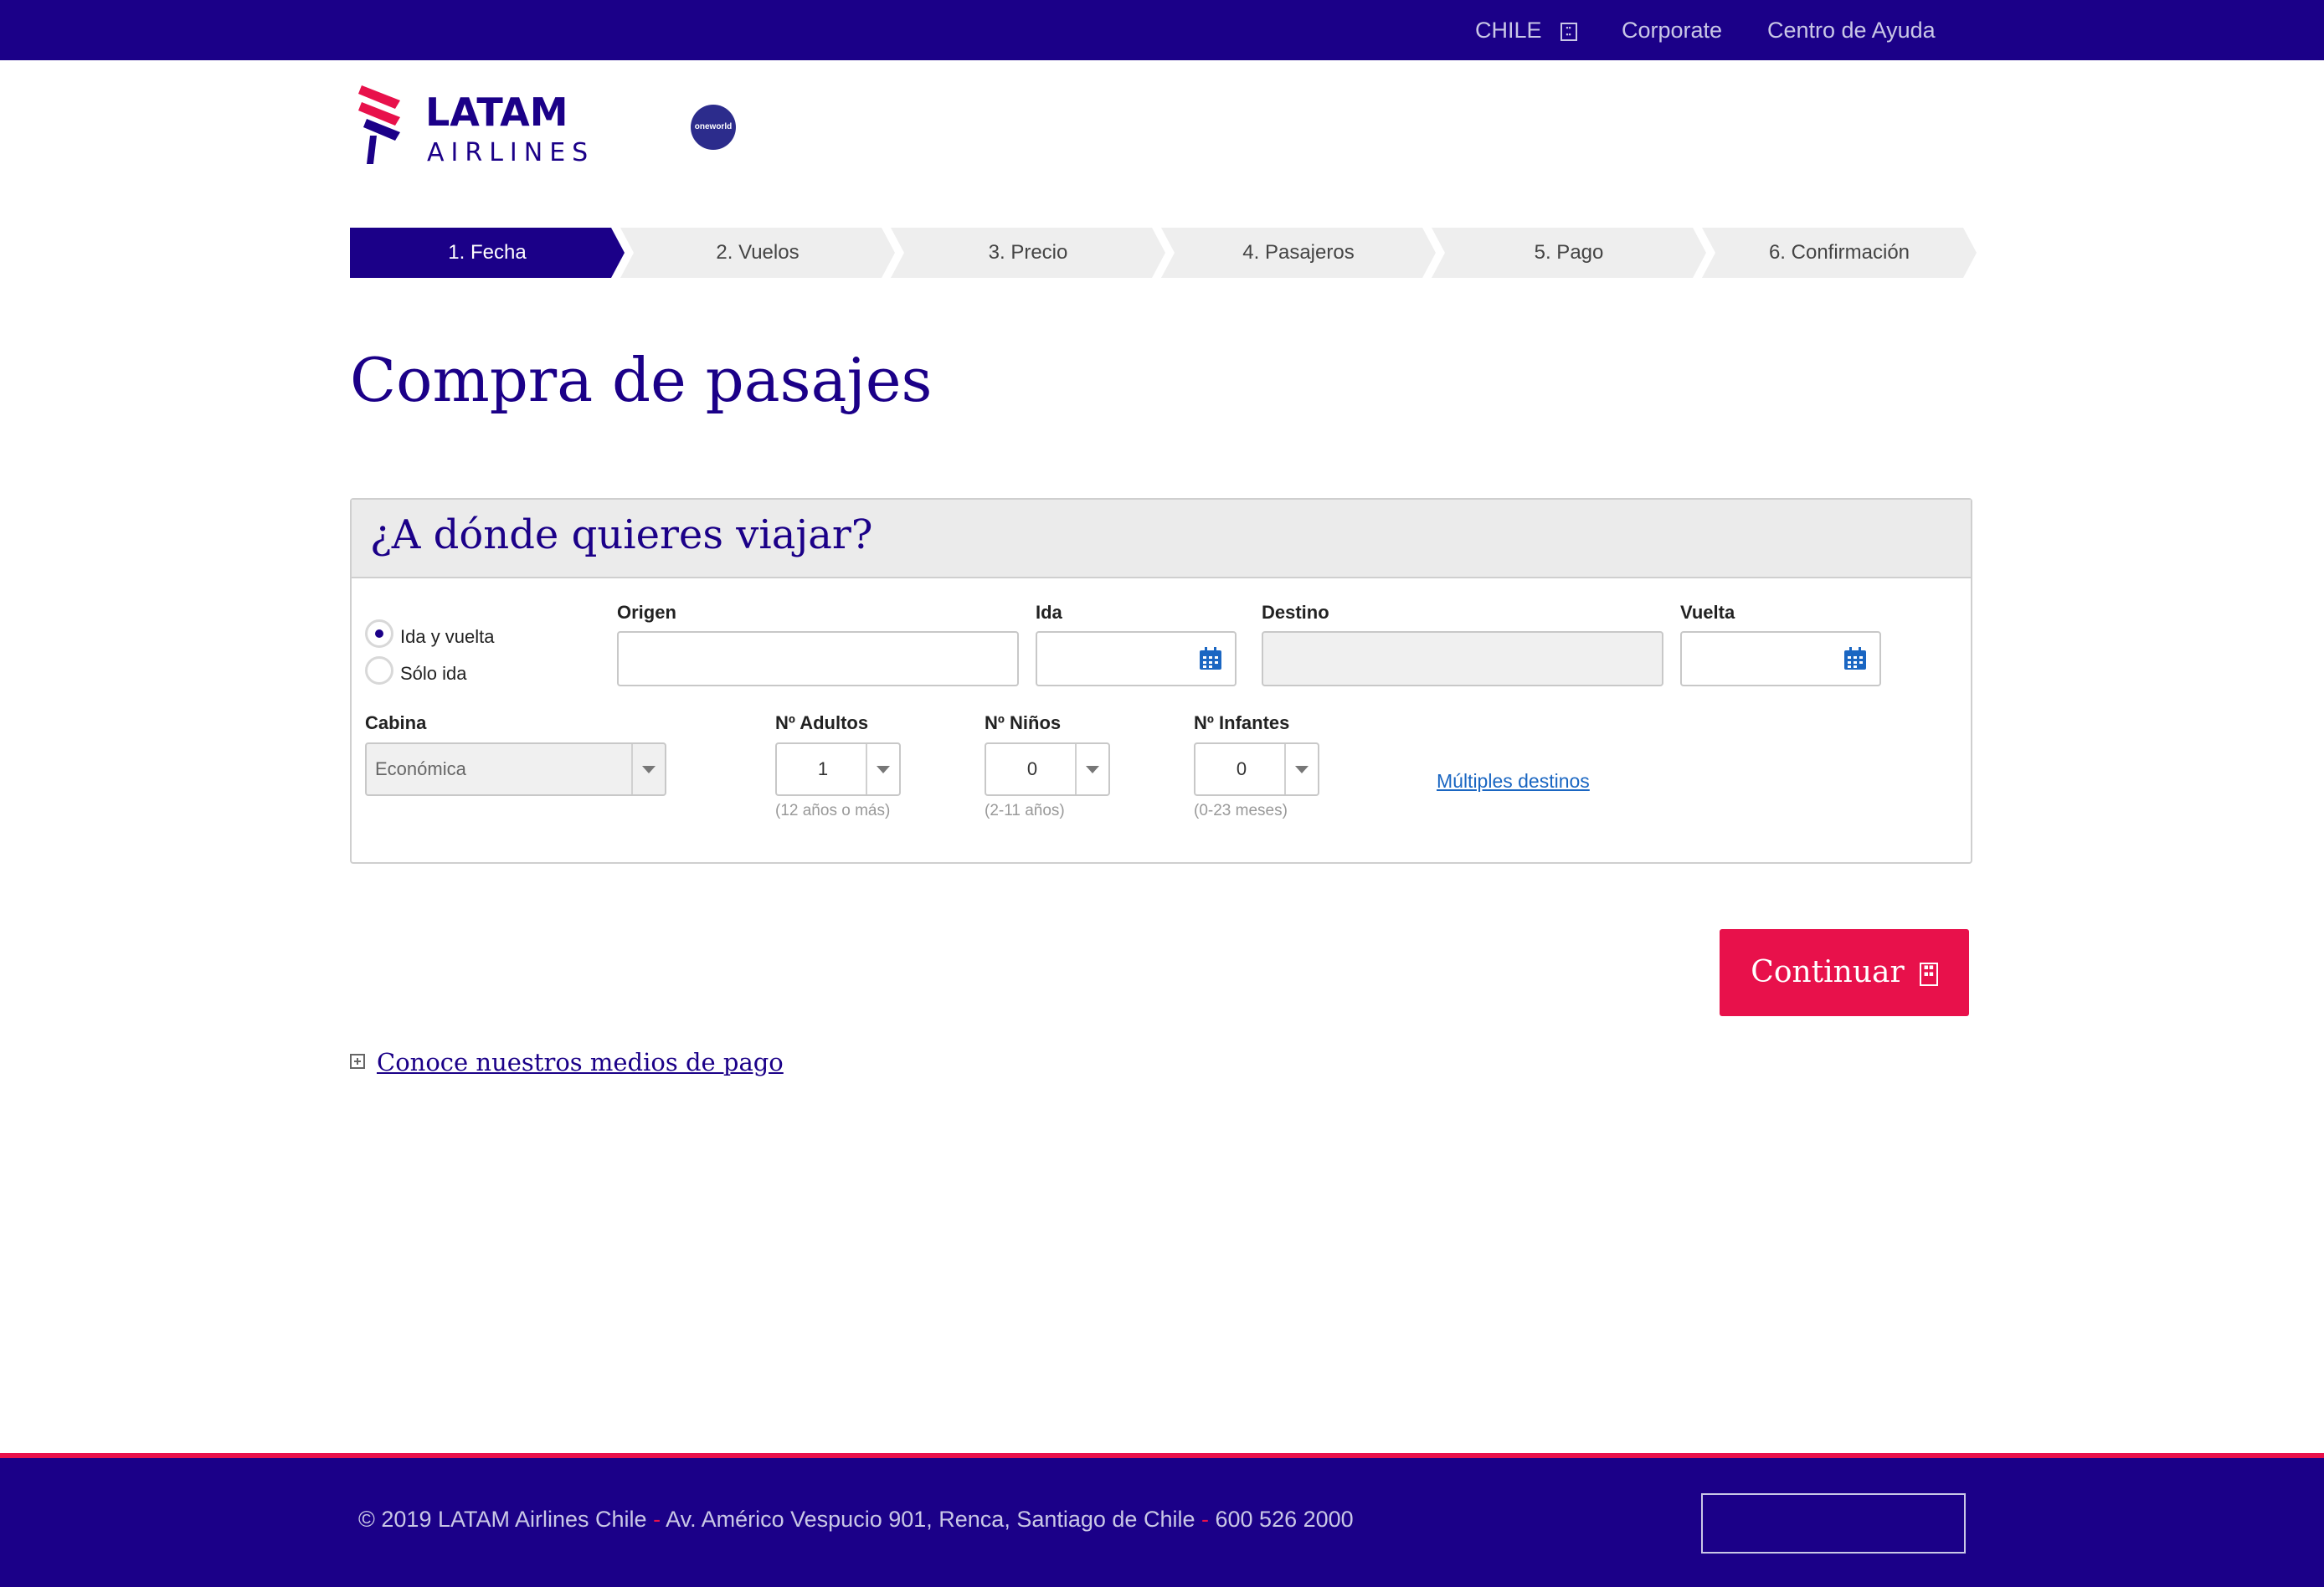 The image size is (2324, 1587). What do you see at coordinates (621, 535) in the screenshot?
I see `search-panel-title: ¿A dónde quieres viajar?` at bounding box center [621, 535].